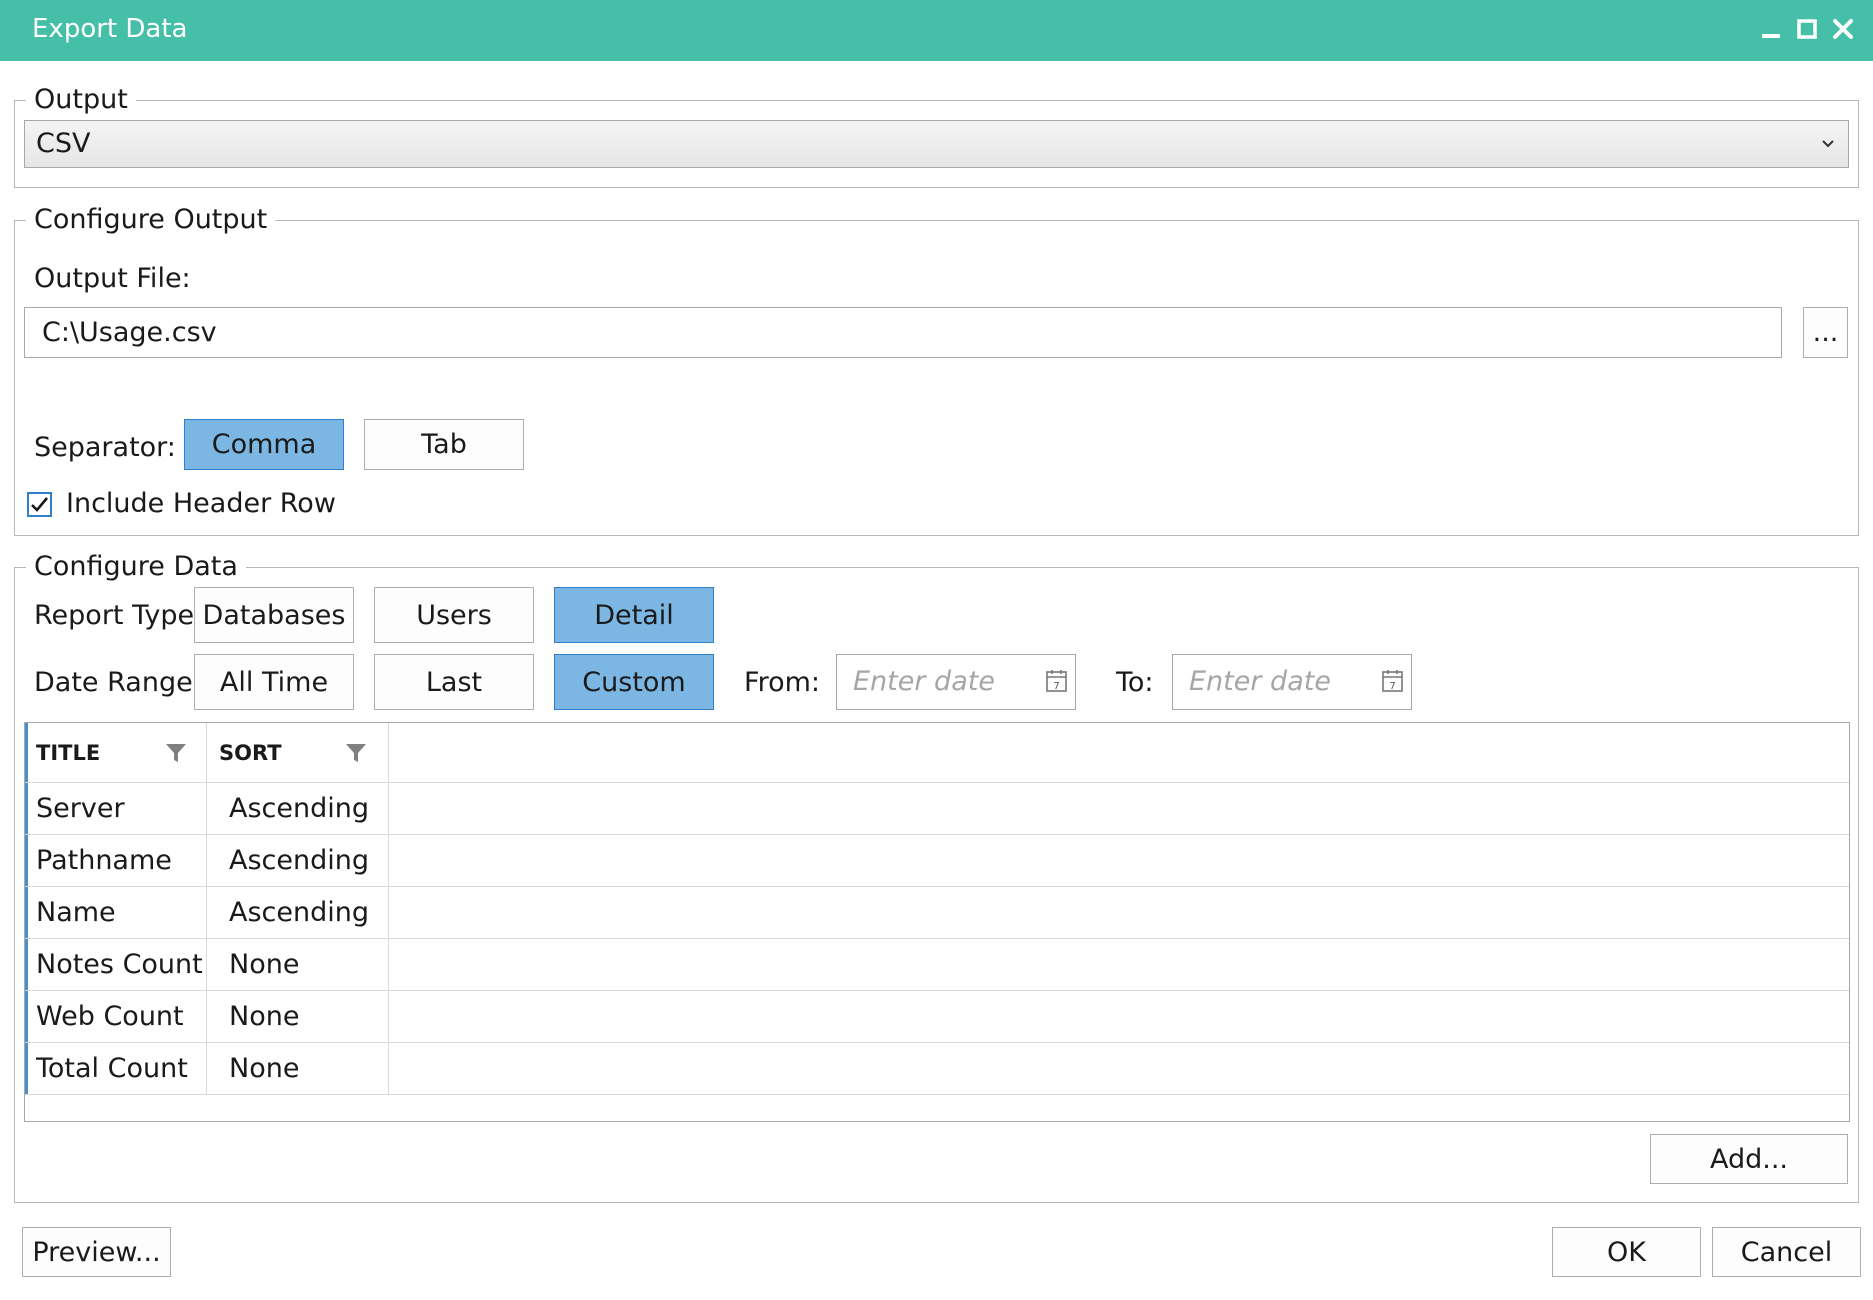 This screenshot has height=1300, width=1873. What do you see at coordinates (1771, 36) in the screenshot?
I see `minimize-icon` at bounding box center [1771, 36].